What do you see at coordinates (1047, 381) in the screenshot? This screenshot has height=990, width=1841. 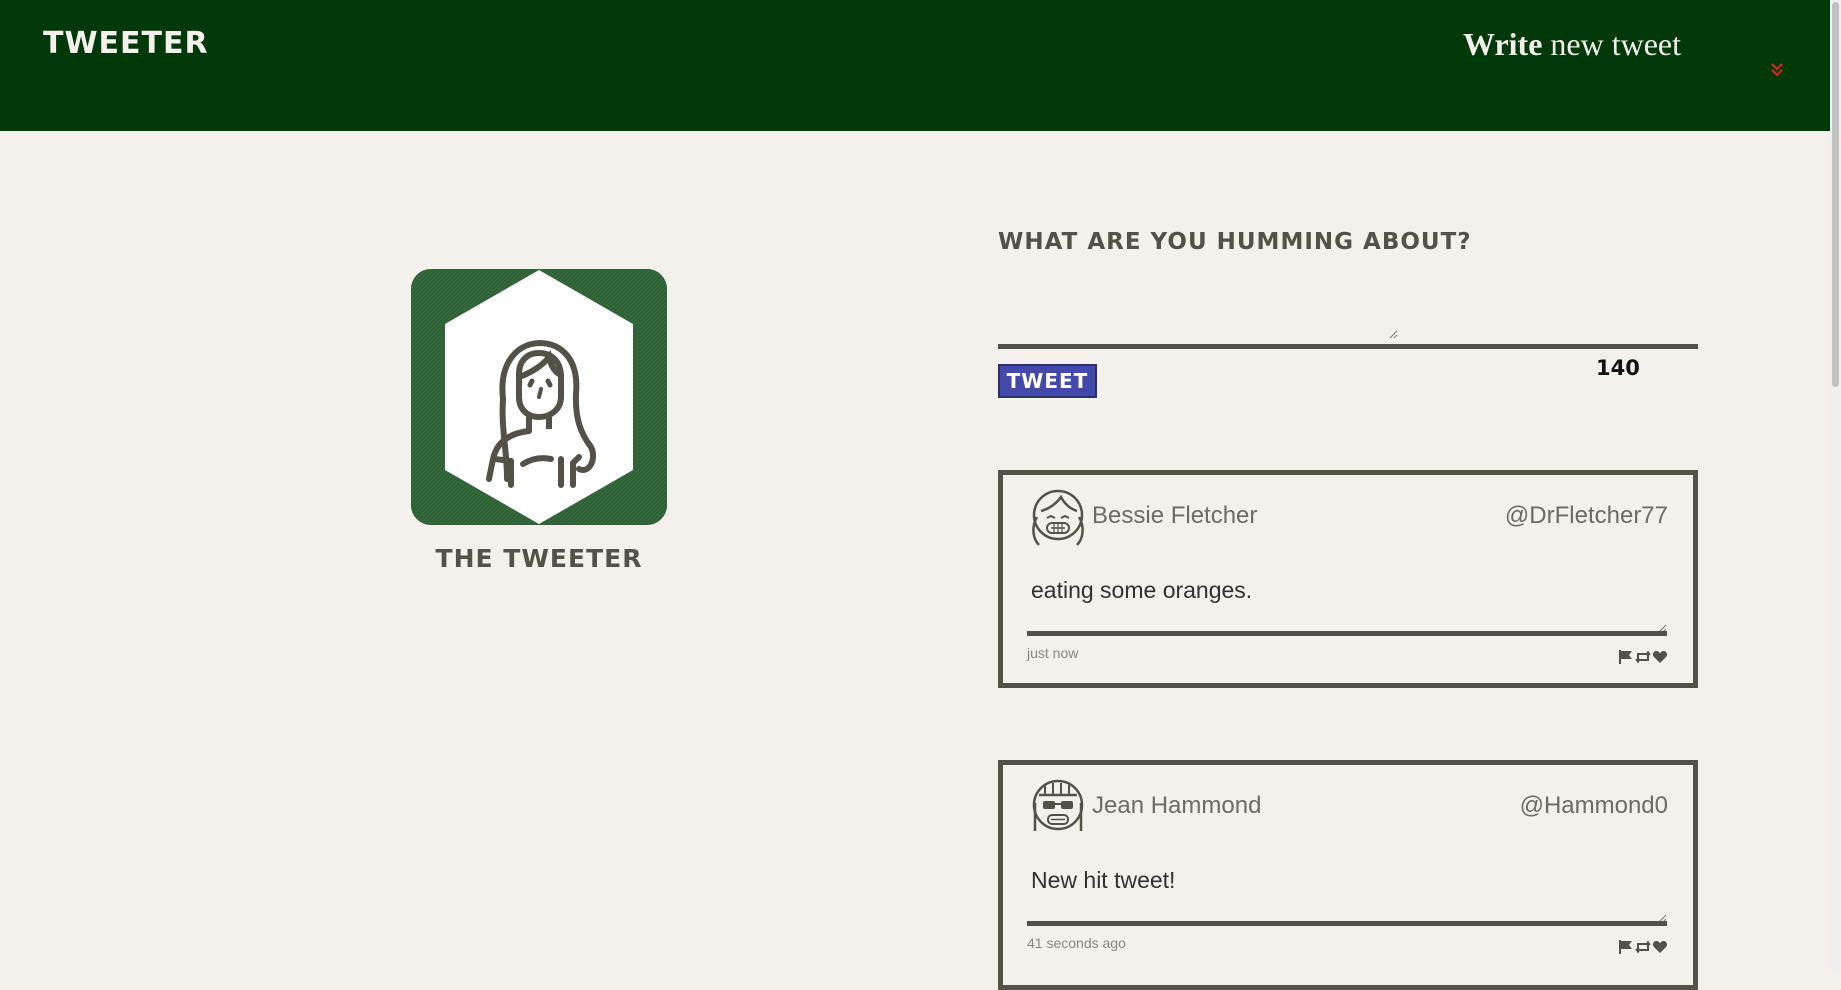 I see `tweet-submit-button: Tweet` at bounding box center [1047, 381].